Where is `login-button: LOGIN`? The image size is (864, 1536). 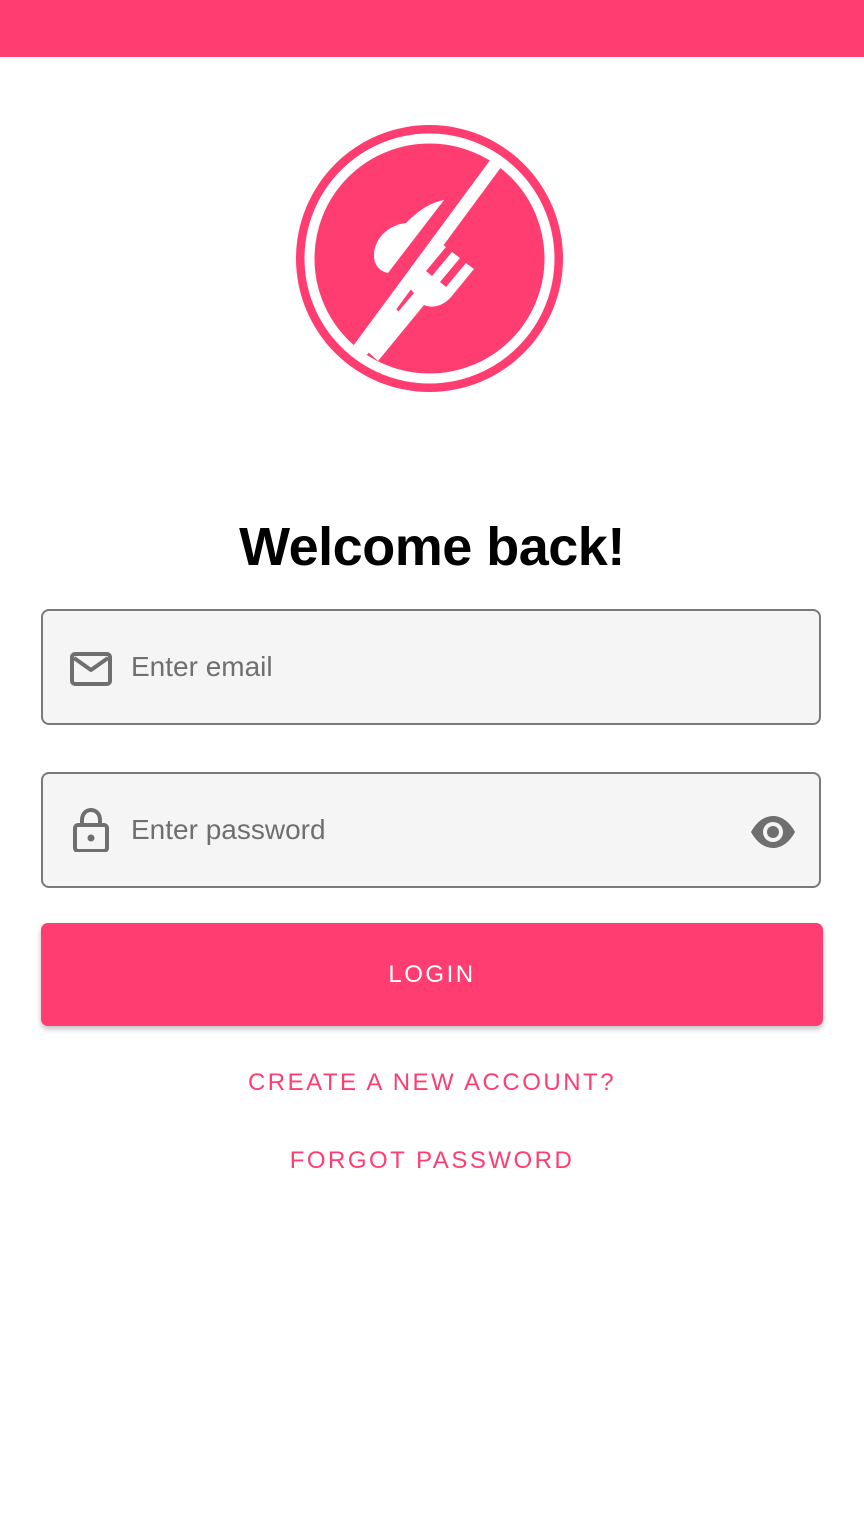
login-button: LOGIN is located at coordinates (432, 974).